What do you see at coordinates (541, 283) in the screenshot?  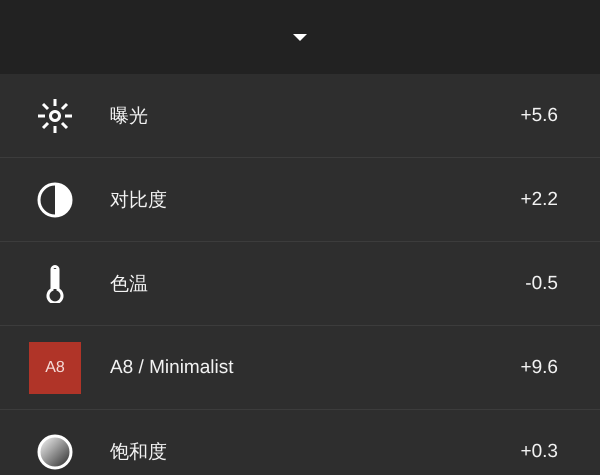 I see `adjustment-value: -0.5` at bounding box center [541, 283].